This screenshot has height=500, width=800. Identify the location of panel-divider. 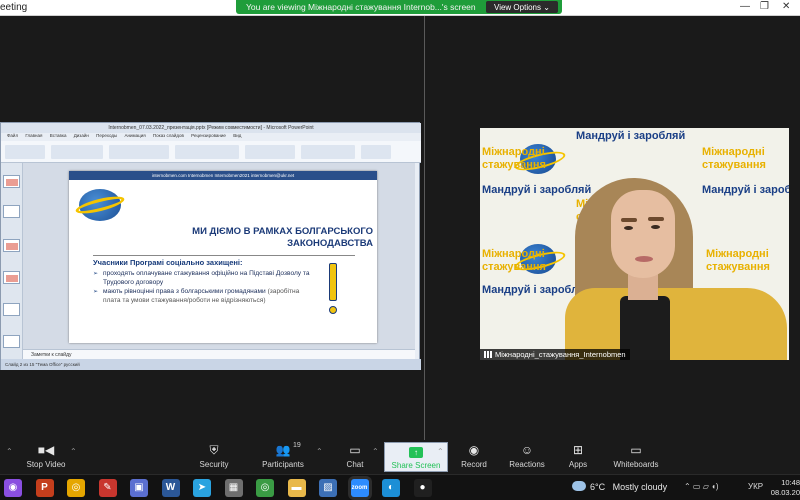
(424, 228).